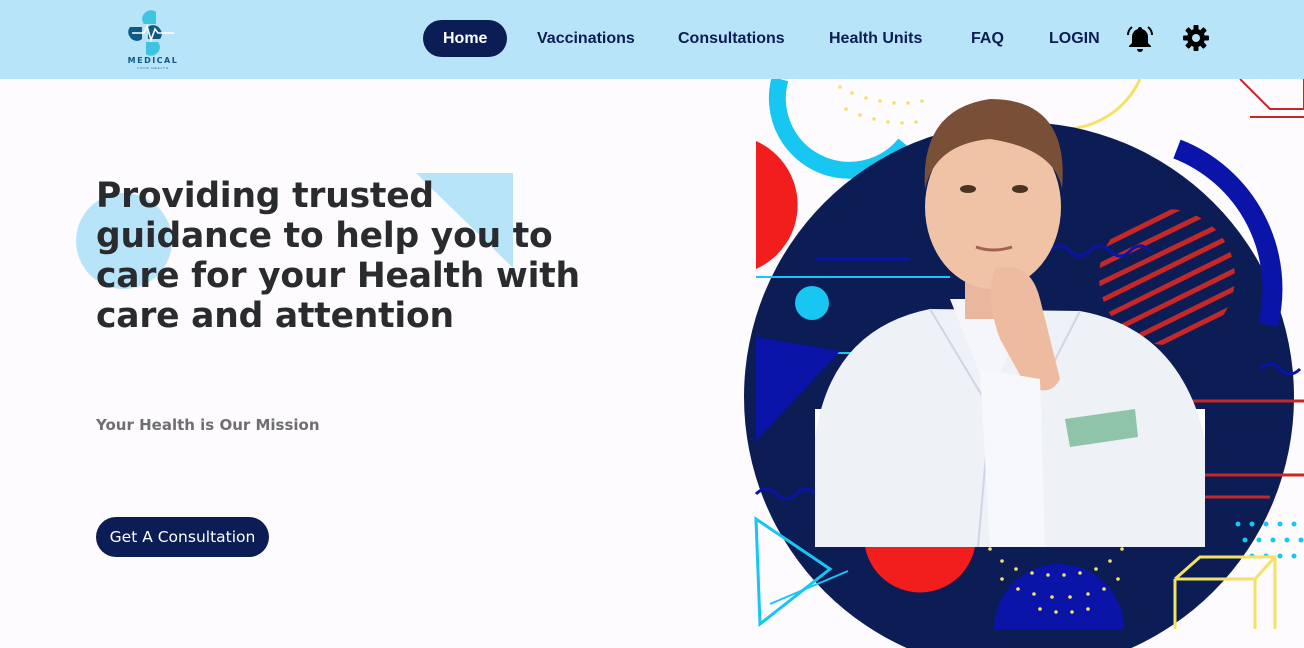  What do you see at coordinates (153, 68) in the screenshot?
I see `brand-tagline: YOUR HEALTH` at bounding box center [153, 68].